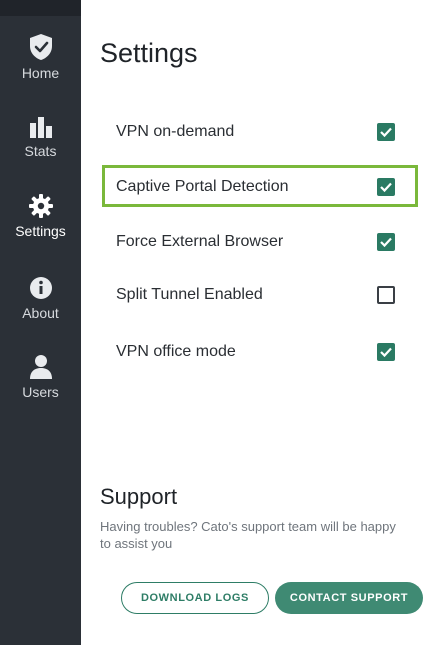 Image resolution: width=437 pixels, height=645 pixels. Describe the element at coordinates (202, 186) in the screenshot. I see `setting-label: Captive Portal Detection` at that location.